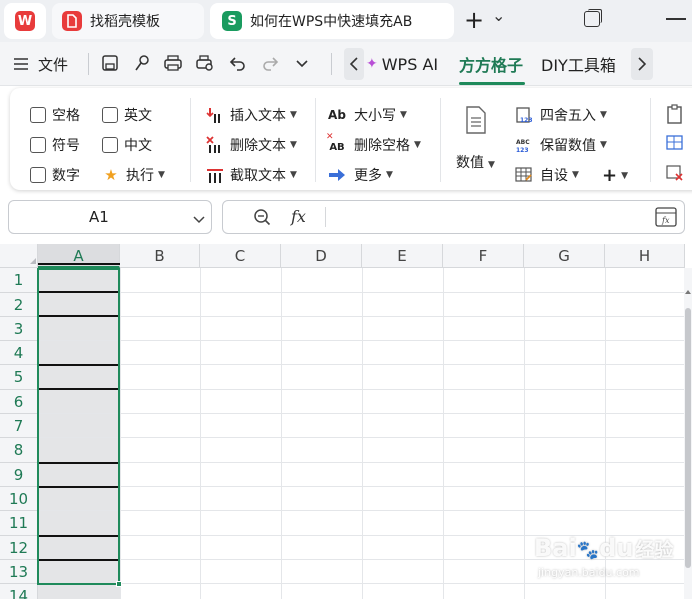  What do you see at coordinates (675, 145) in the screenshot?
I see `insert-cells-icon` at bounding box center [675, 145].